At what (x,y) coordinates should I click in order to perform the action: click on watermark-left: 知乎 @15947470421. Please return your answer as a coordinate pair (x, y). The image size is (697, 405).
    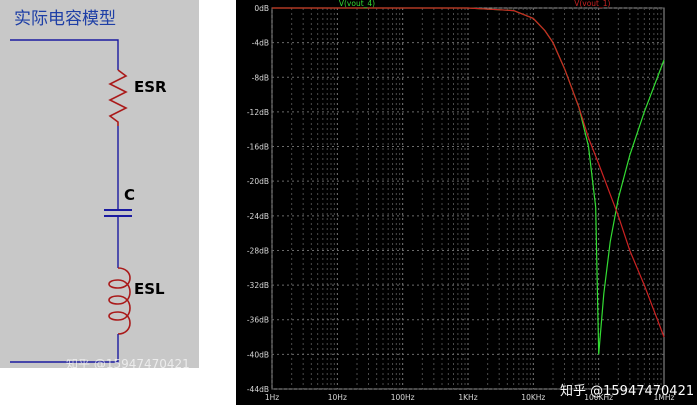
    Looking at the image, I should click on (128, 364).